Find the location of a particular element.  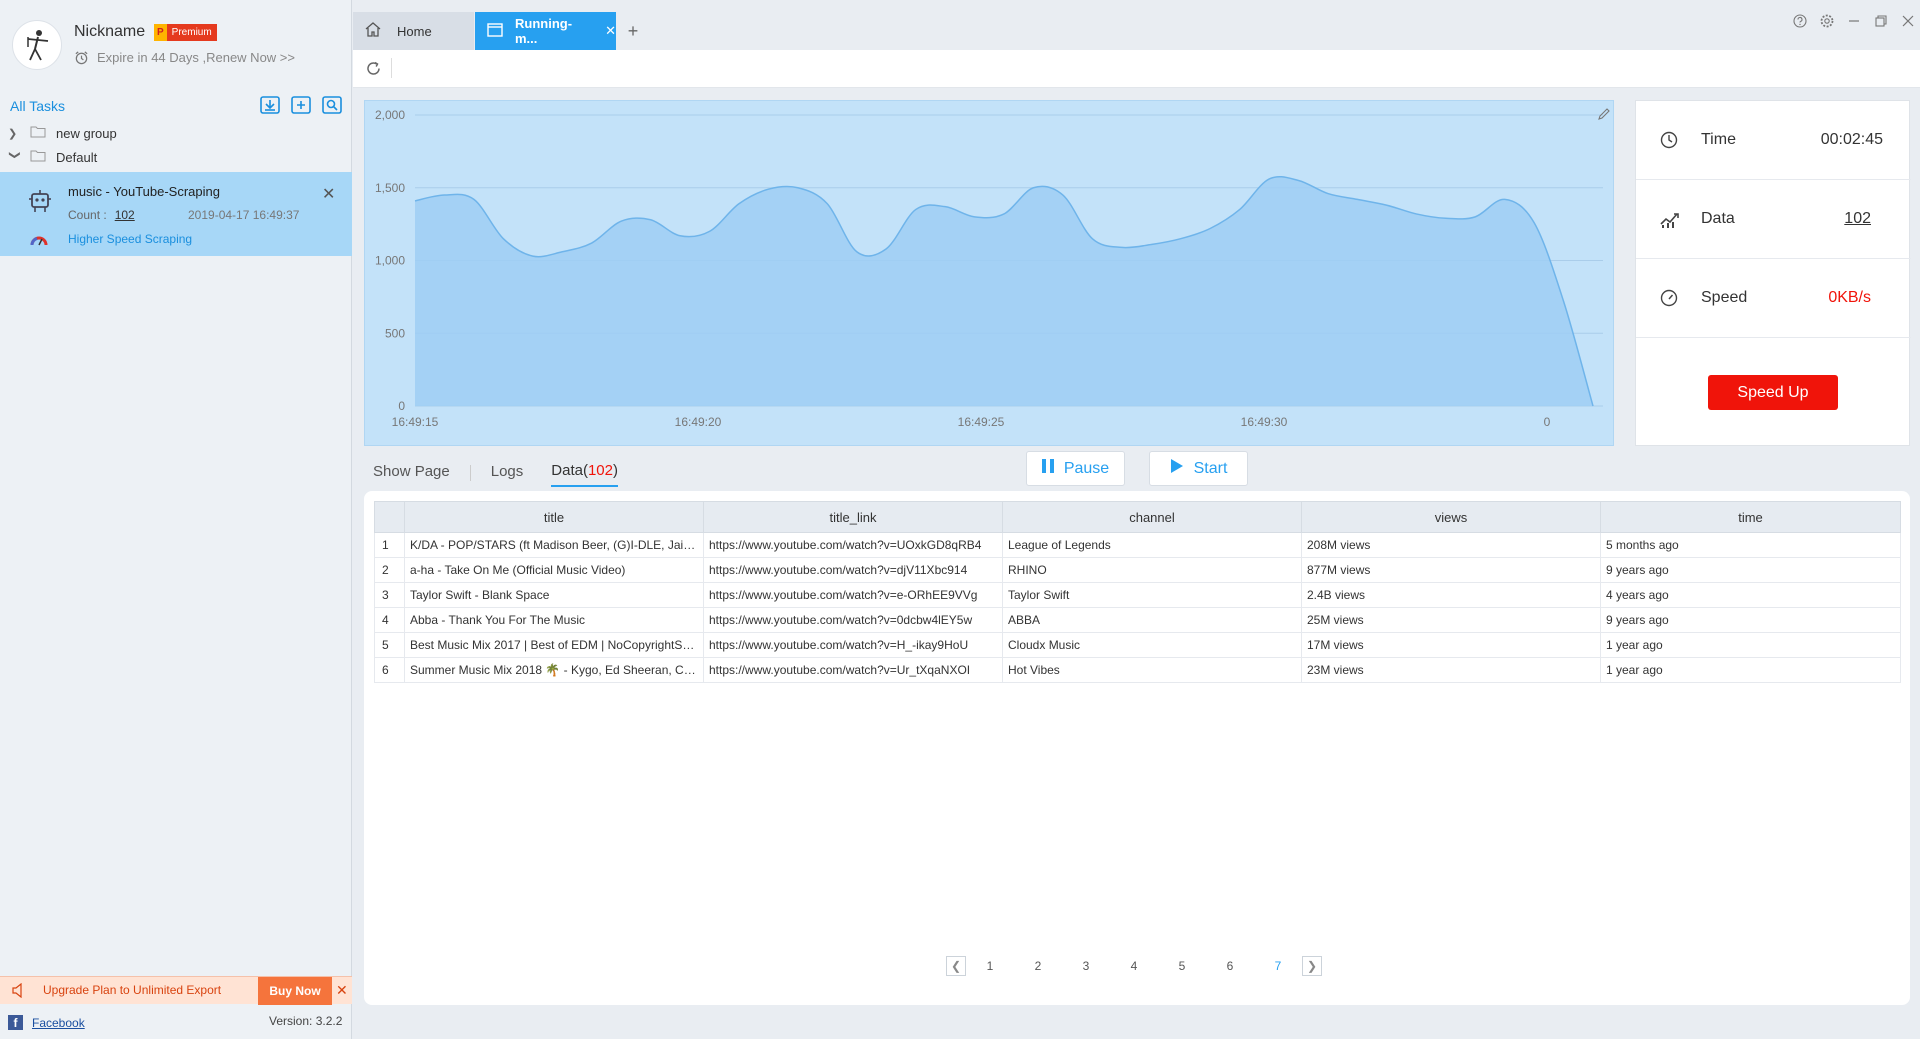

tab-logs: Logs is located at coordinates (507, 474).